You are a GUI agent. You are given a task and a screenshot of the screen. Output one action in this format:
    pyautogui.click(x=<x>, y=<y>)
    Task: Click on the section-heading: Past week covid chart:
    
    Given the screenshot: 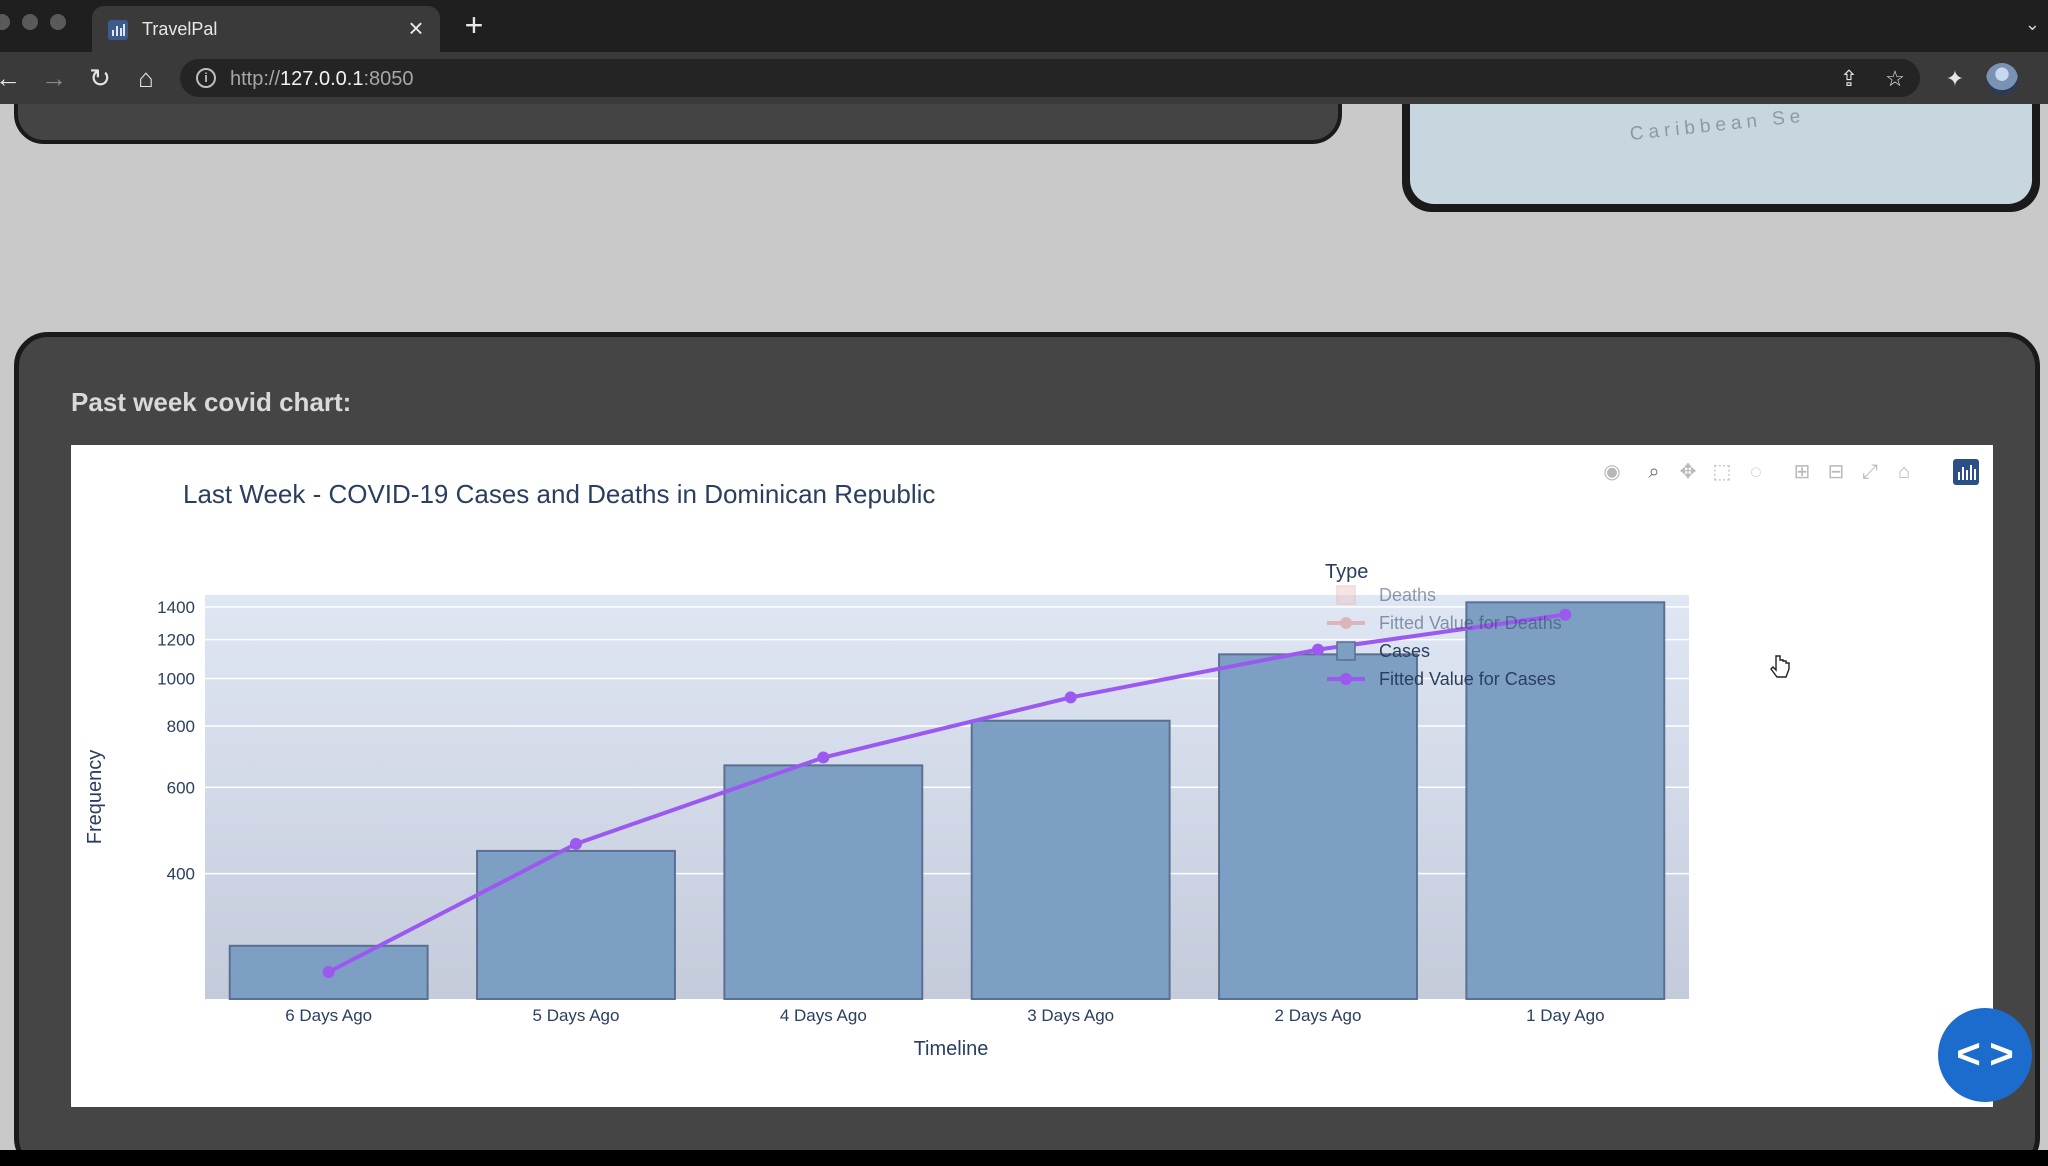 What is the action you would take?
    pyautogui.click(x=211, y=402)
    